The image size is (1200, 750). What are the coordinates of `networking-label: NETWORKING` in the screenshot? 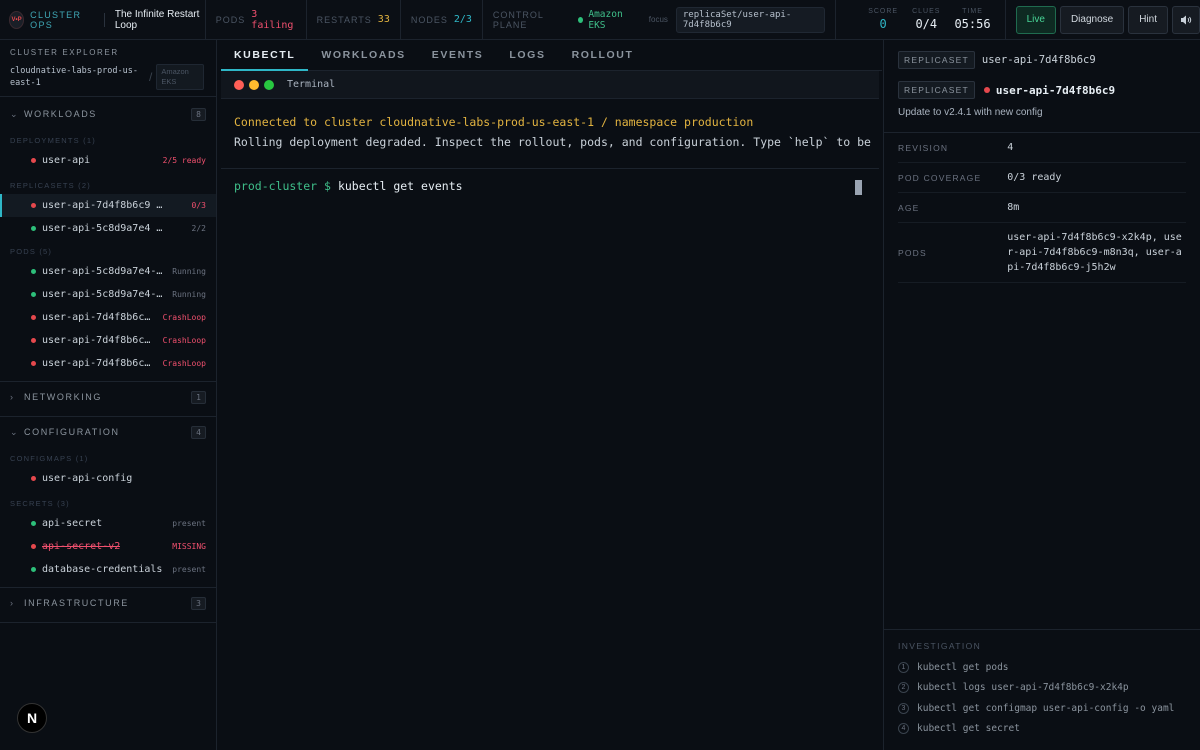 It's located at (63, 397).